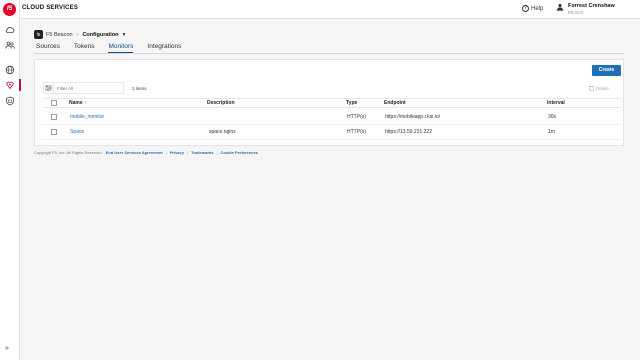  I want to click on footer-link-privacy: Privacy, so click(177, 152).